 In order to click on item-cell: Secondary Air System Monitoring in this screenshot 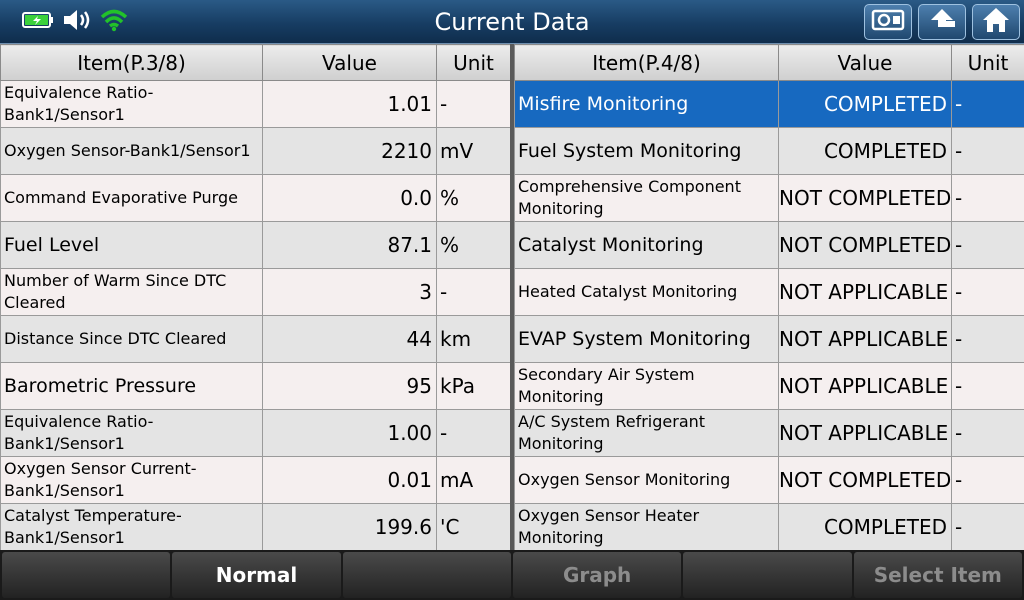, I will do `click(646, 386)`.